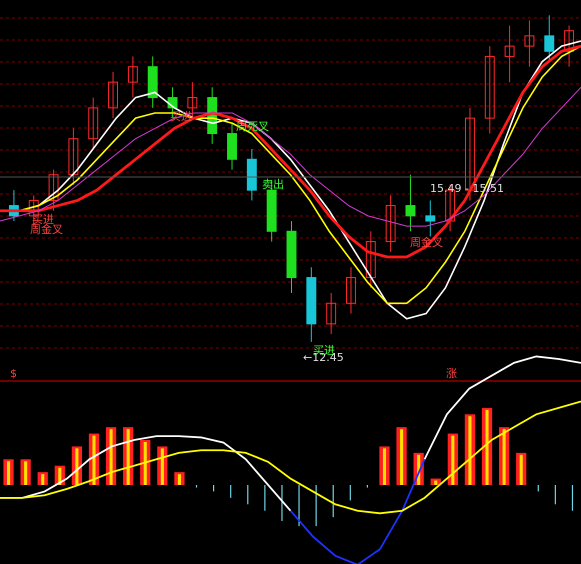  I want to click on death-cross-label: 周死叉, so click(252, 126).